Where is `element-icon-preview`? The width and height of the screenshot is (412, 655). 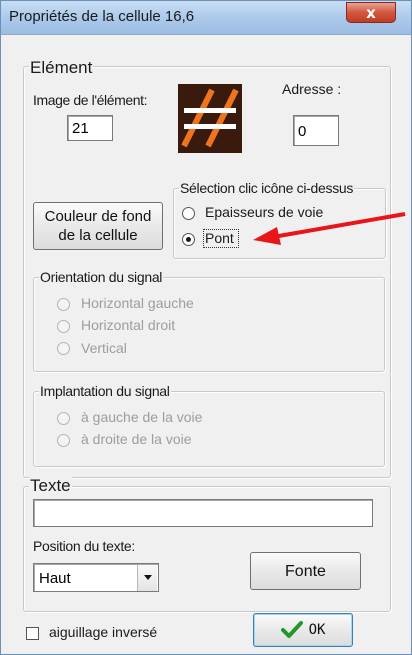 element-icon-preview is located at coordinates (210, 118).